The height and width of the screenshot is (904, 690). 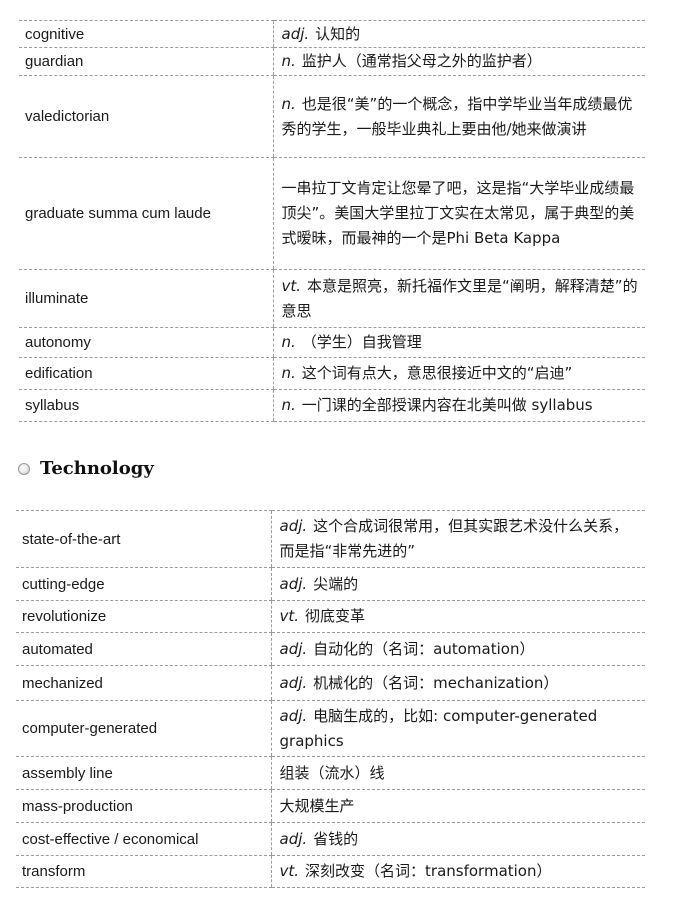 I want to click on term-cell: valedictorian, so click(x=146, y=116).